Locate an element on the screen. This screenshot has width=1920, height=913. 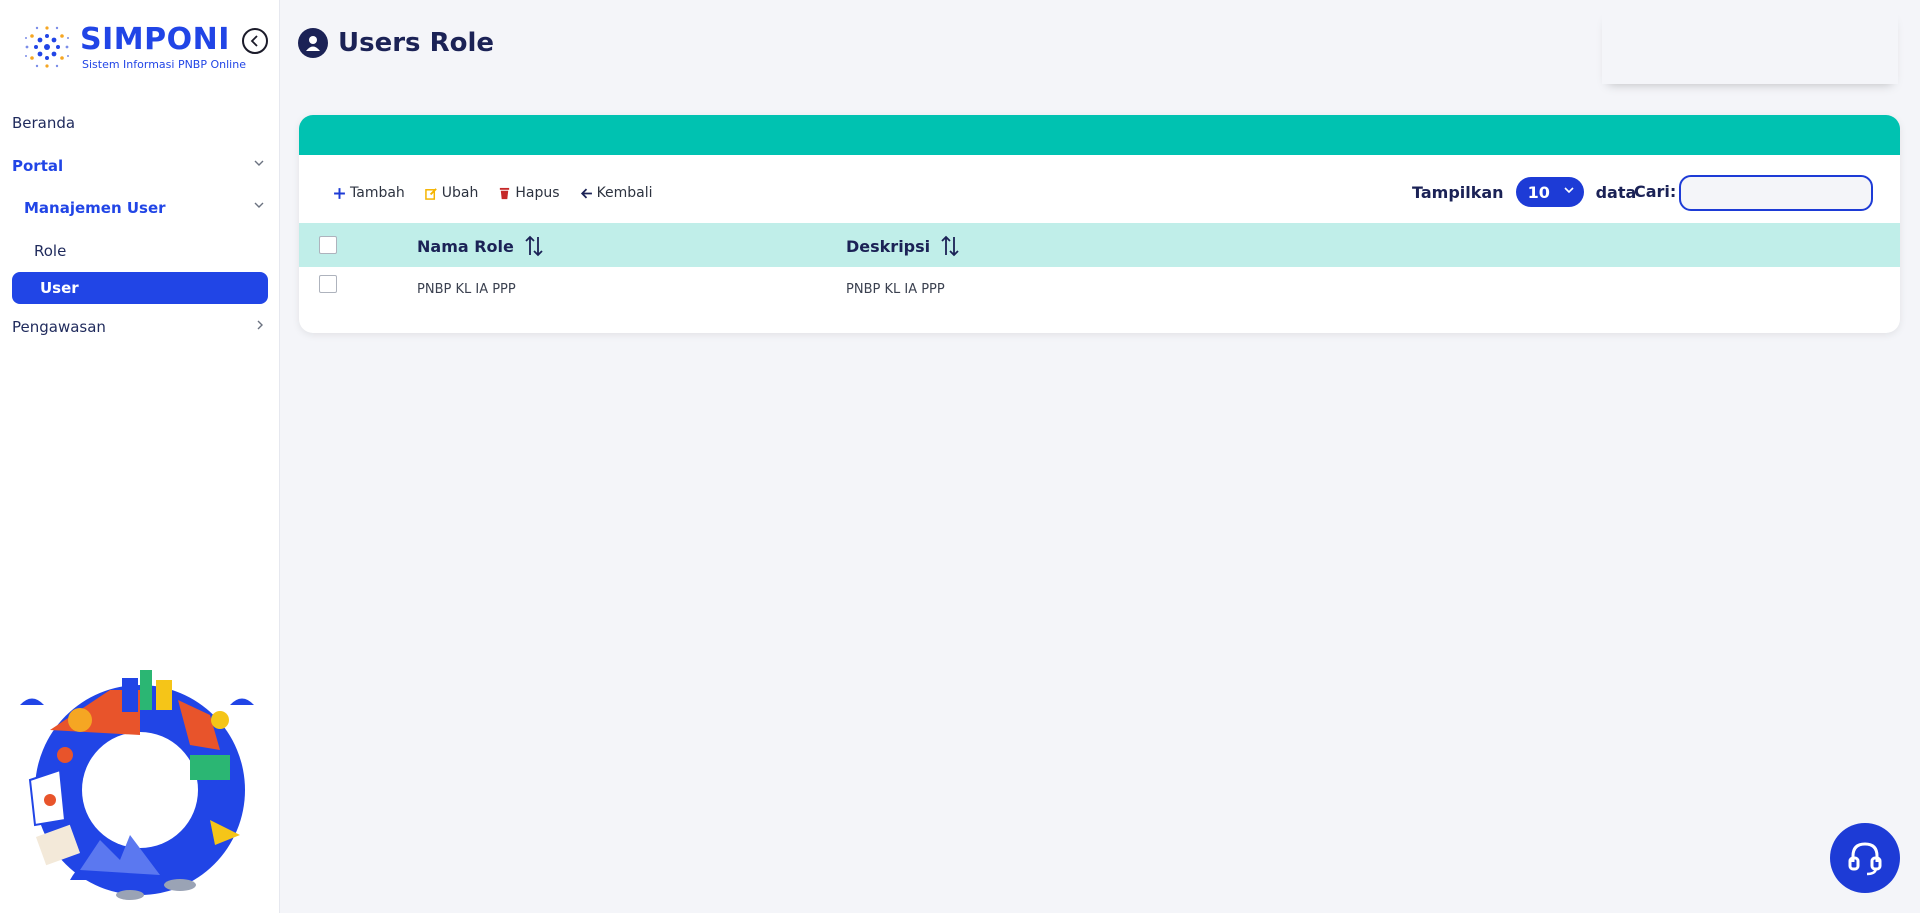
collapse-sidebar-button is located at coordinates (255, 41).